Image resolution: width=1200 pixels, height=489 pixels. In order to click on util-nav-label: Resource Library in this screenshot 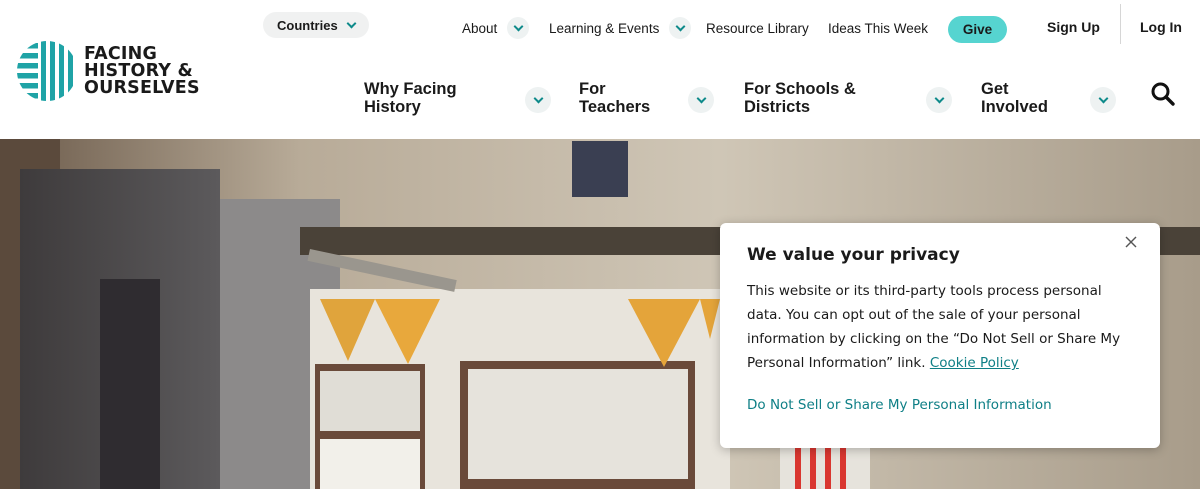, I will do `click(757, 28)`.